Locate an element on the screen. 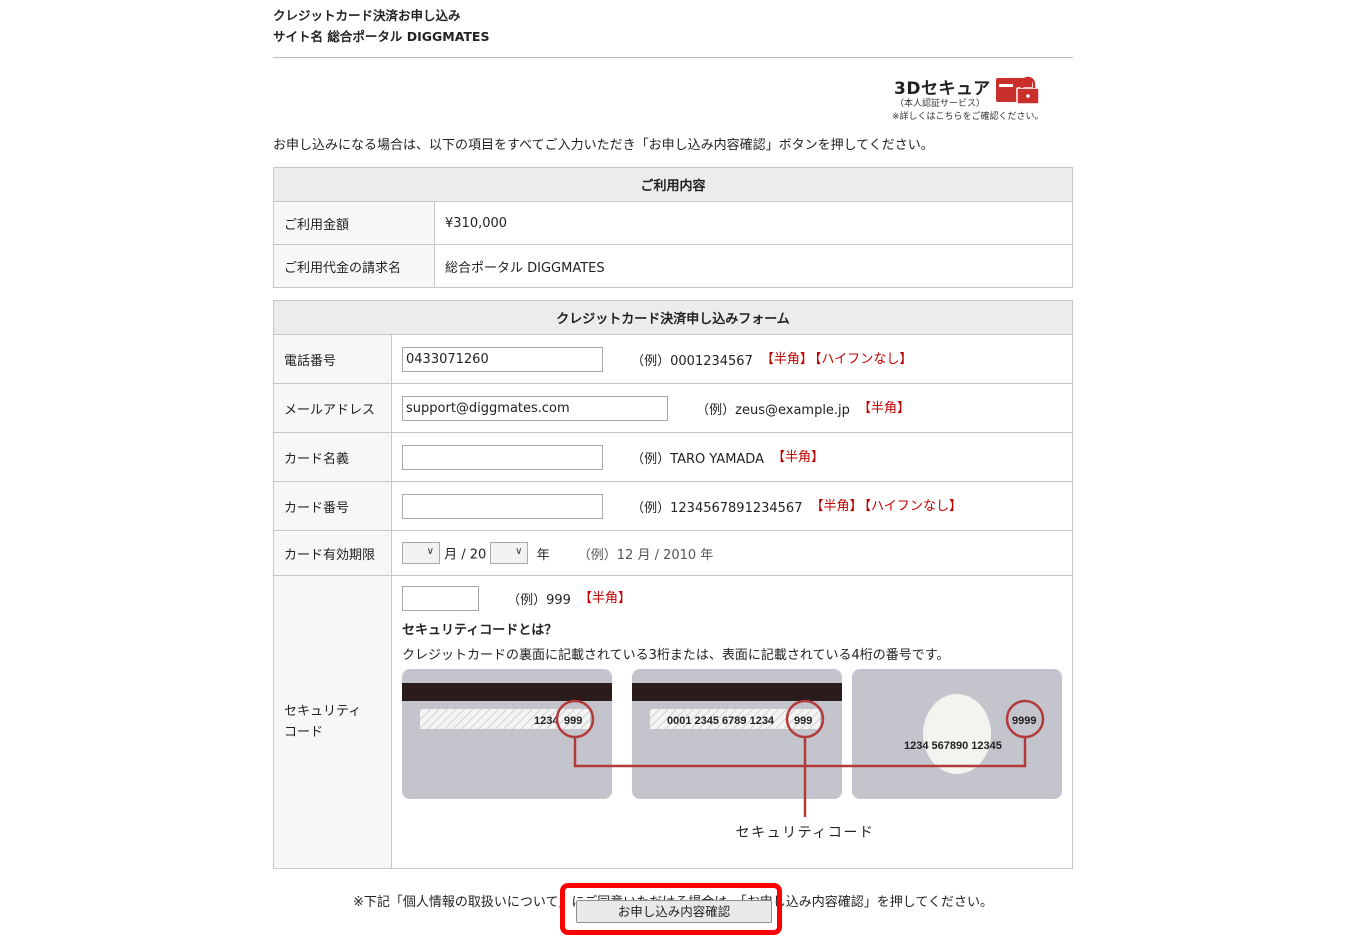 The image size is (1360, 940). billing-name-value: 総合ポータル DIGGMATES is located at coordinates (753, 266).